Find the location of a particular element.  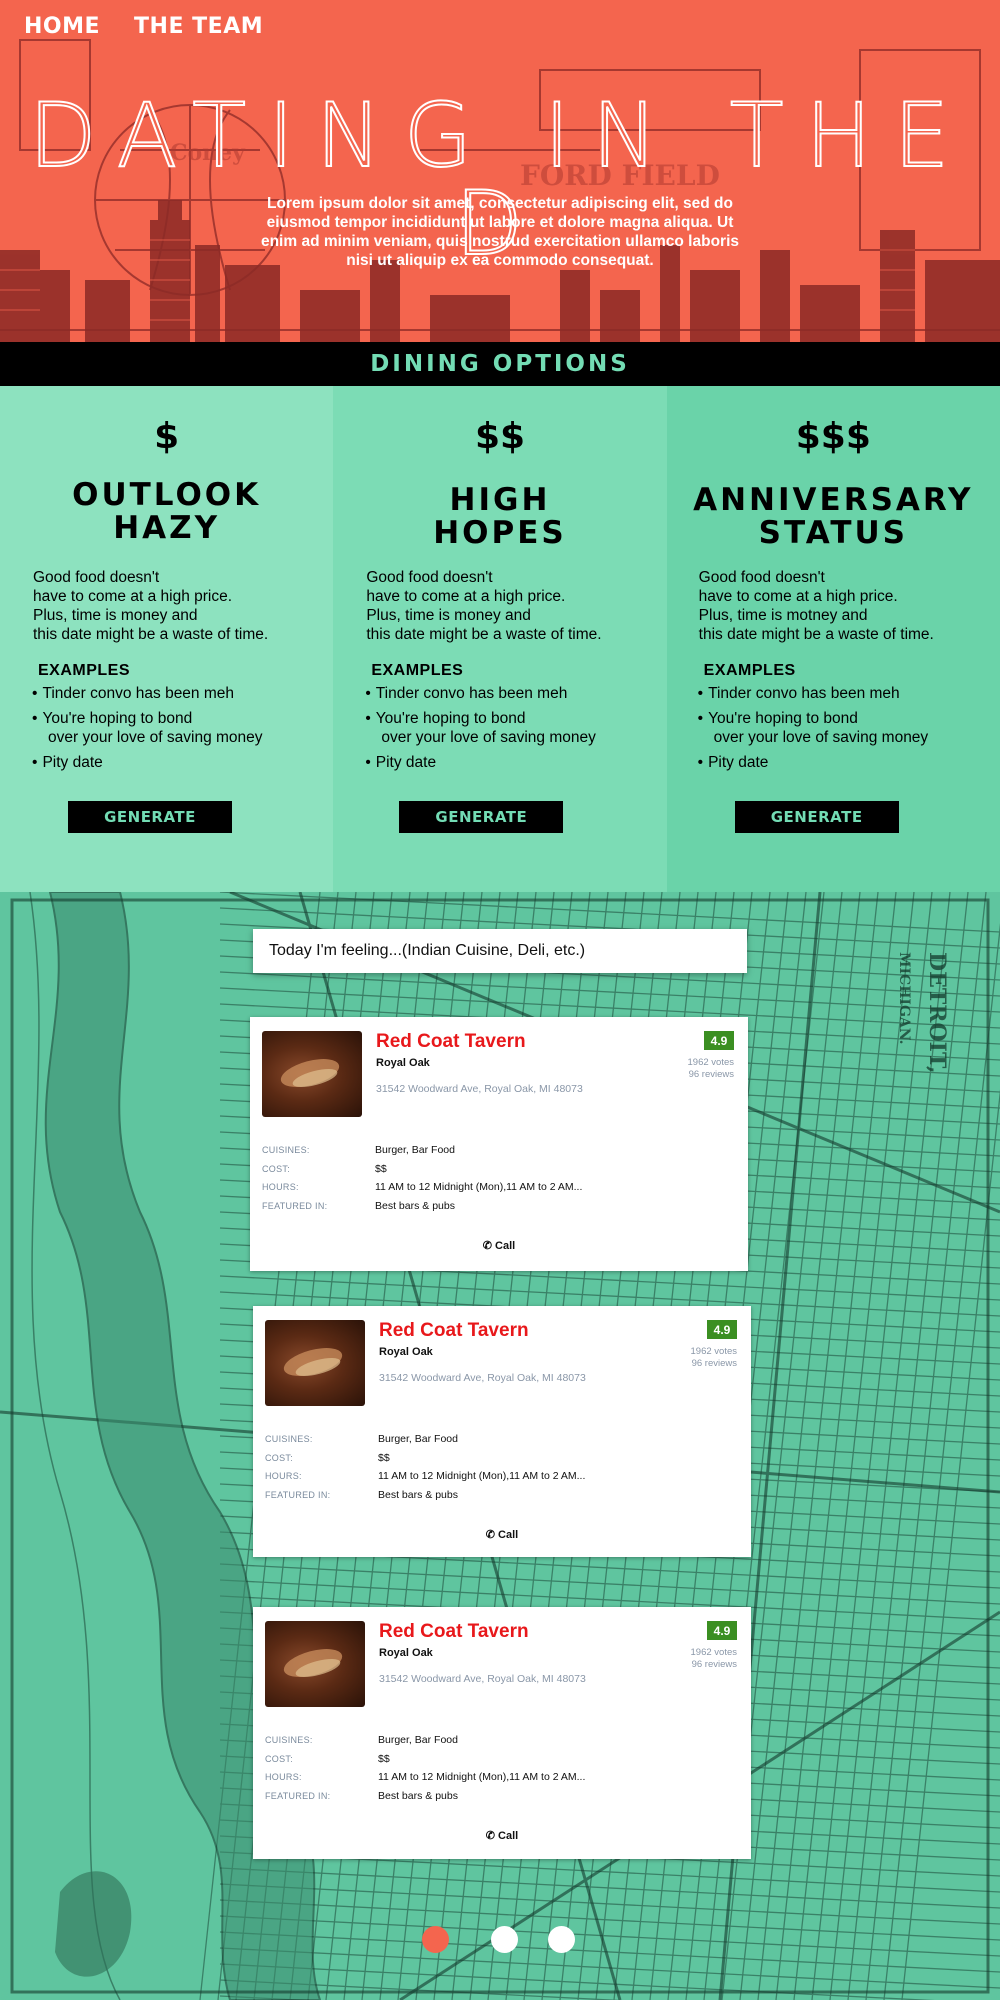

top-nav: HOME THE TEAM is located at coordinates (143, 26).